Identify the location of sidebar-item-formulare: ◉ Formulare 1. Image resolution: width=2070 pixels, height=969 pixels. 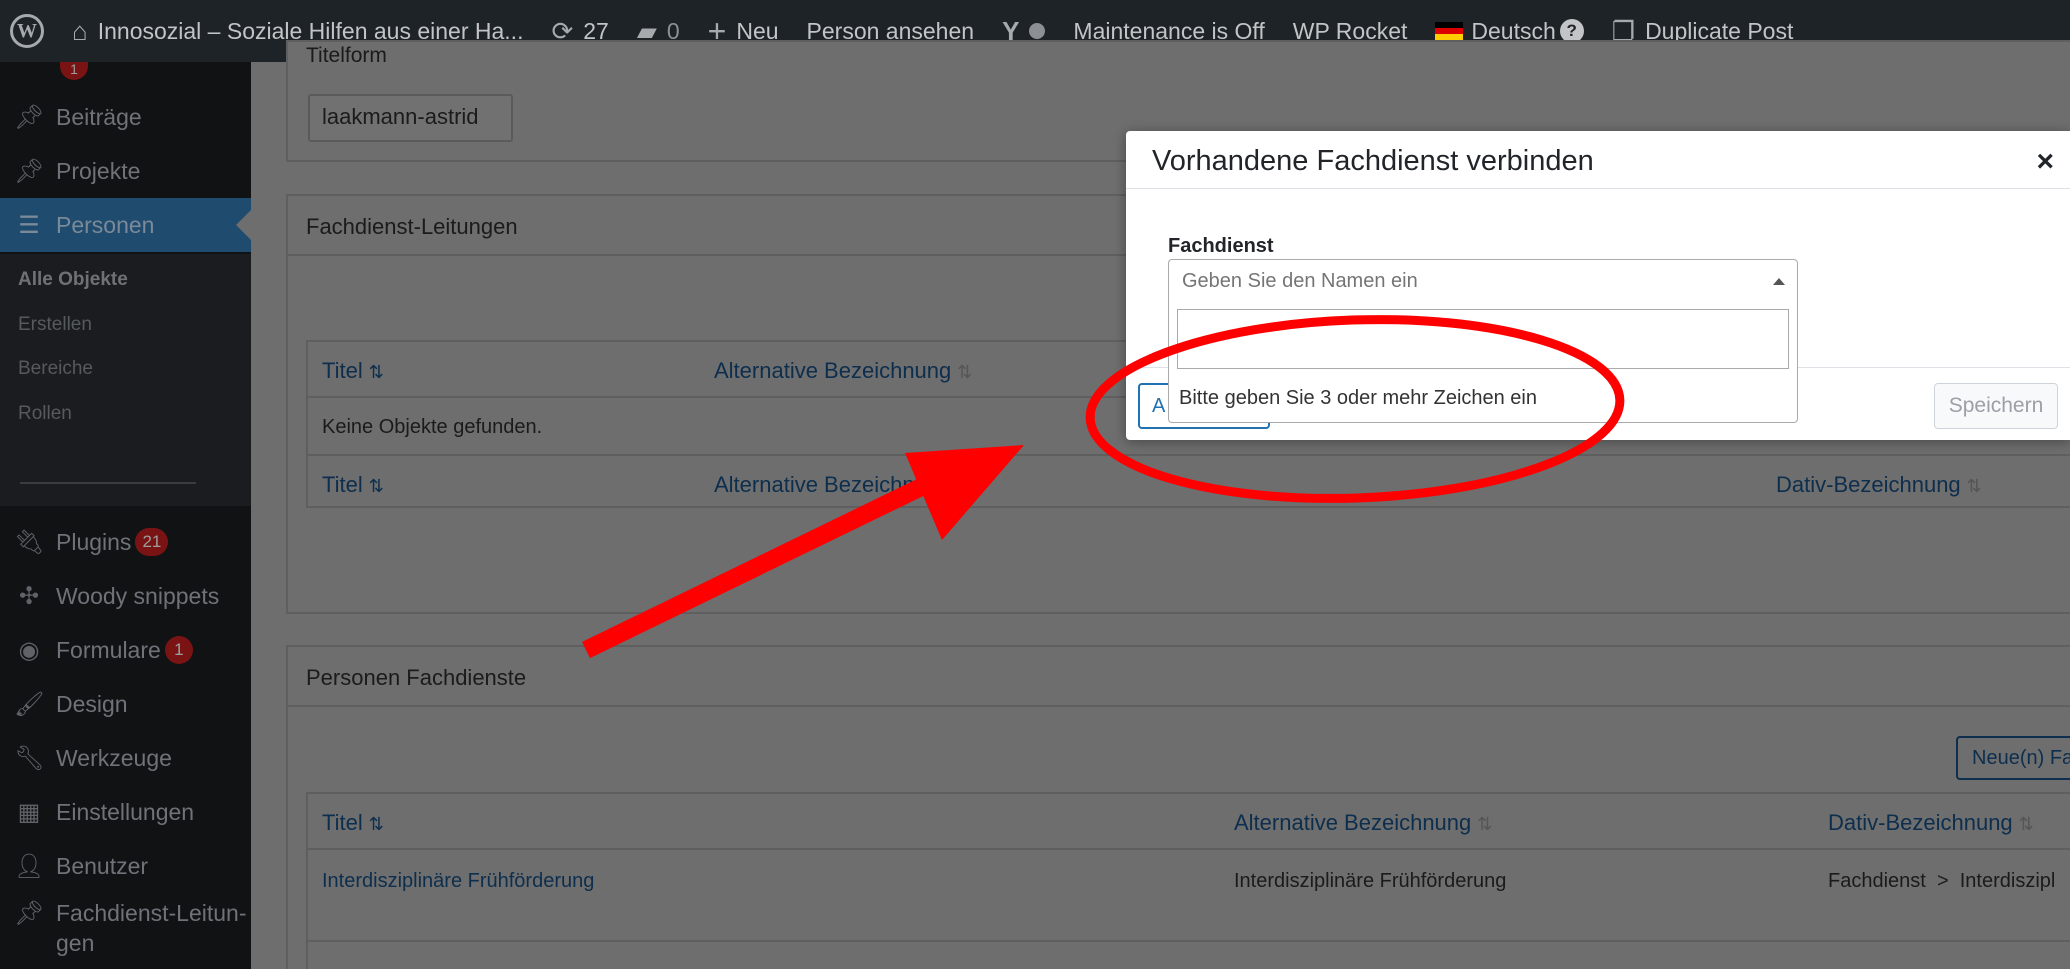
(125, 650).